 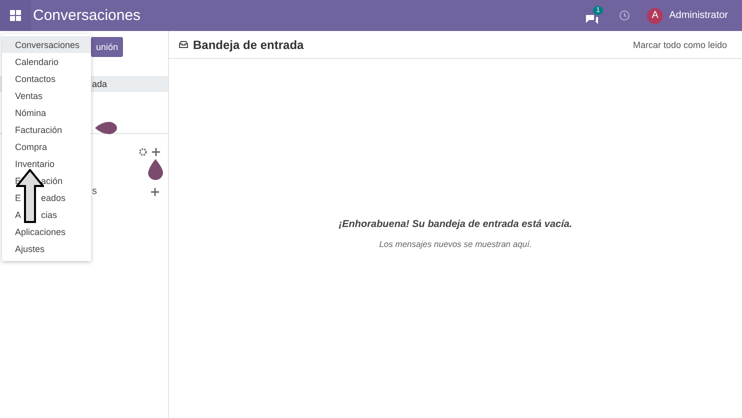 What do you see at coordinates (455, 244) in the screenshot?
I see `empty-subtitle: Los mensajes nuevos se muestran aquí.` at bounding box center [455, 244].